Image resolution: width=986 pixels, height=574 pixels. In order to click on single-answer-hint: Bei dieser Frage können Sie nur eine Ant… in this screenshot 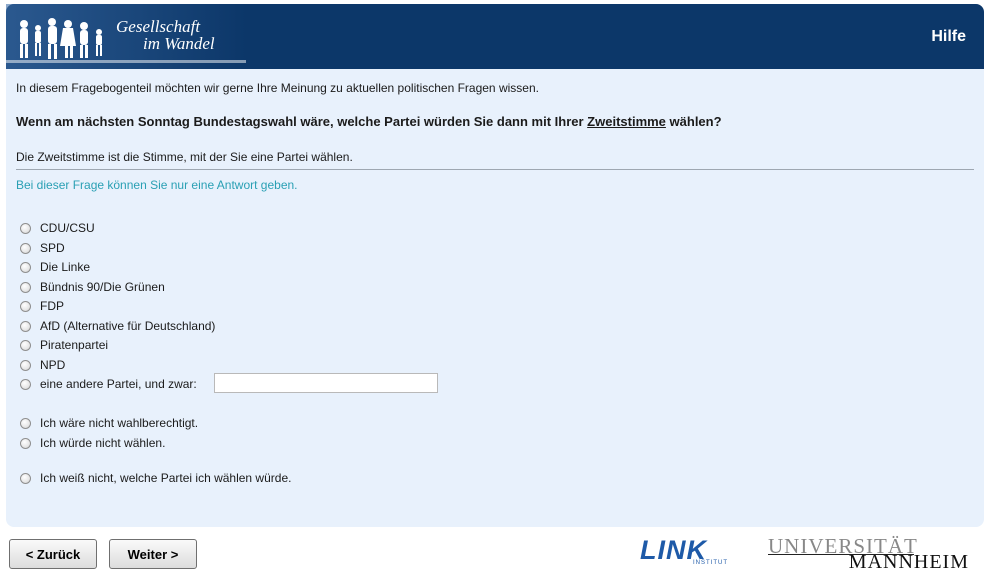, I will do `click(157, 185)`.